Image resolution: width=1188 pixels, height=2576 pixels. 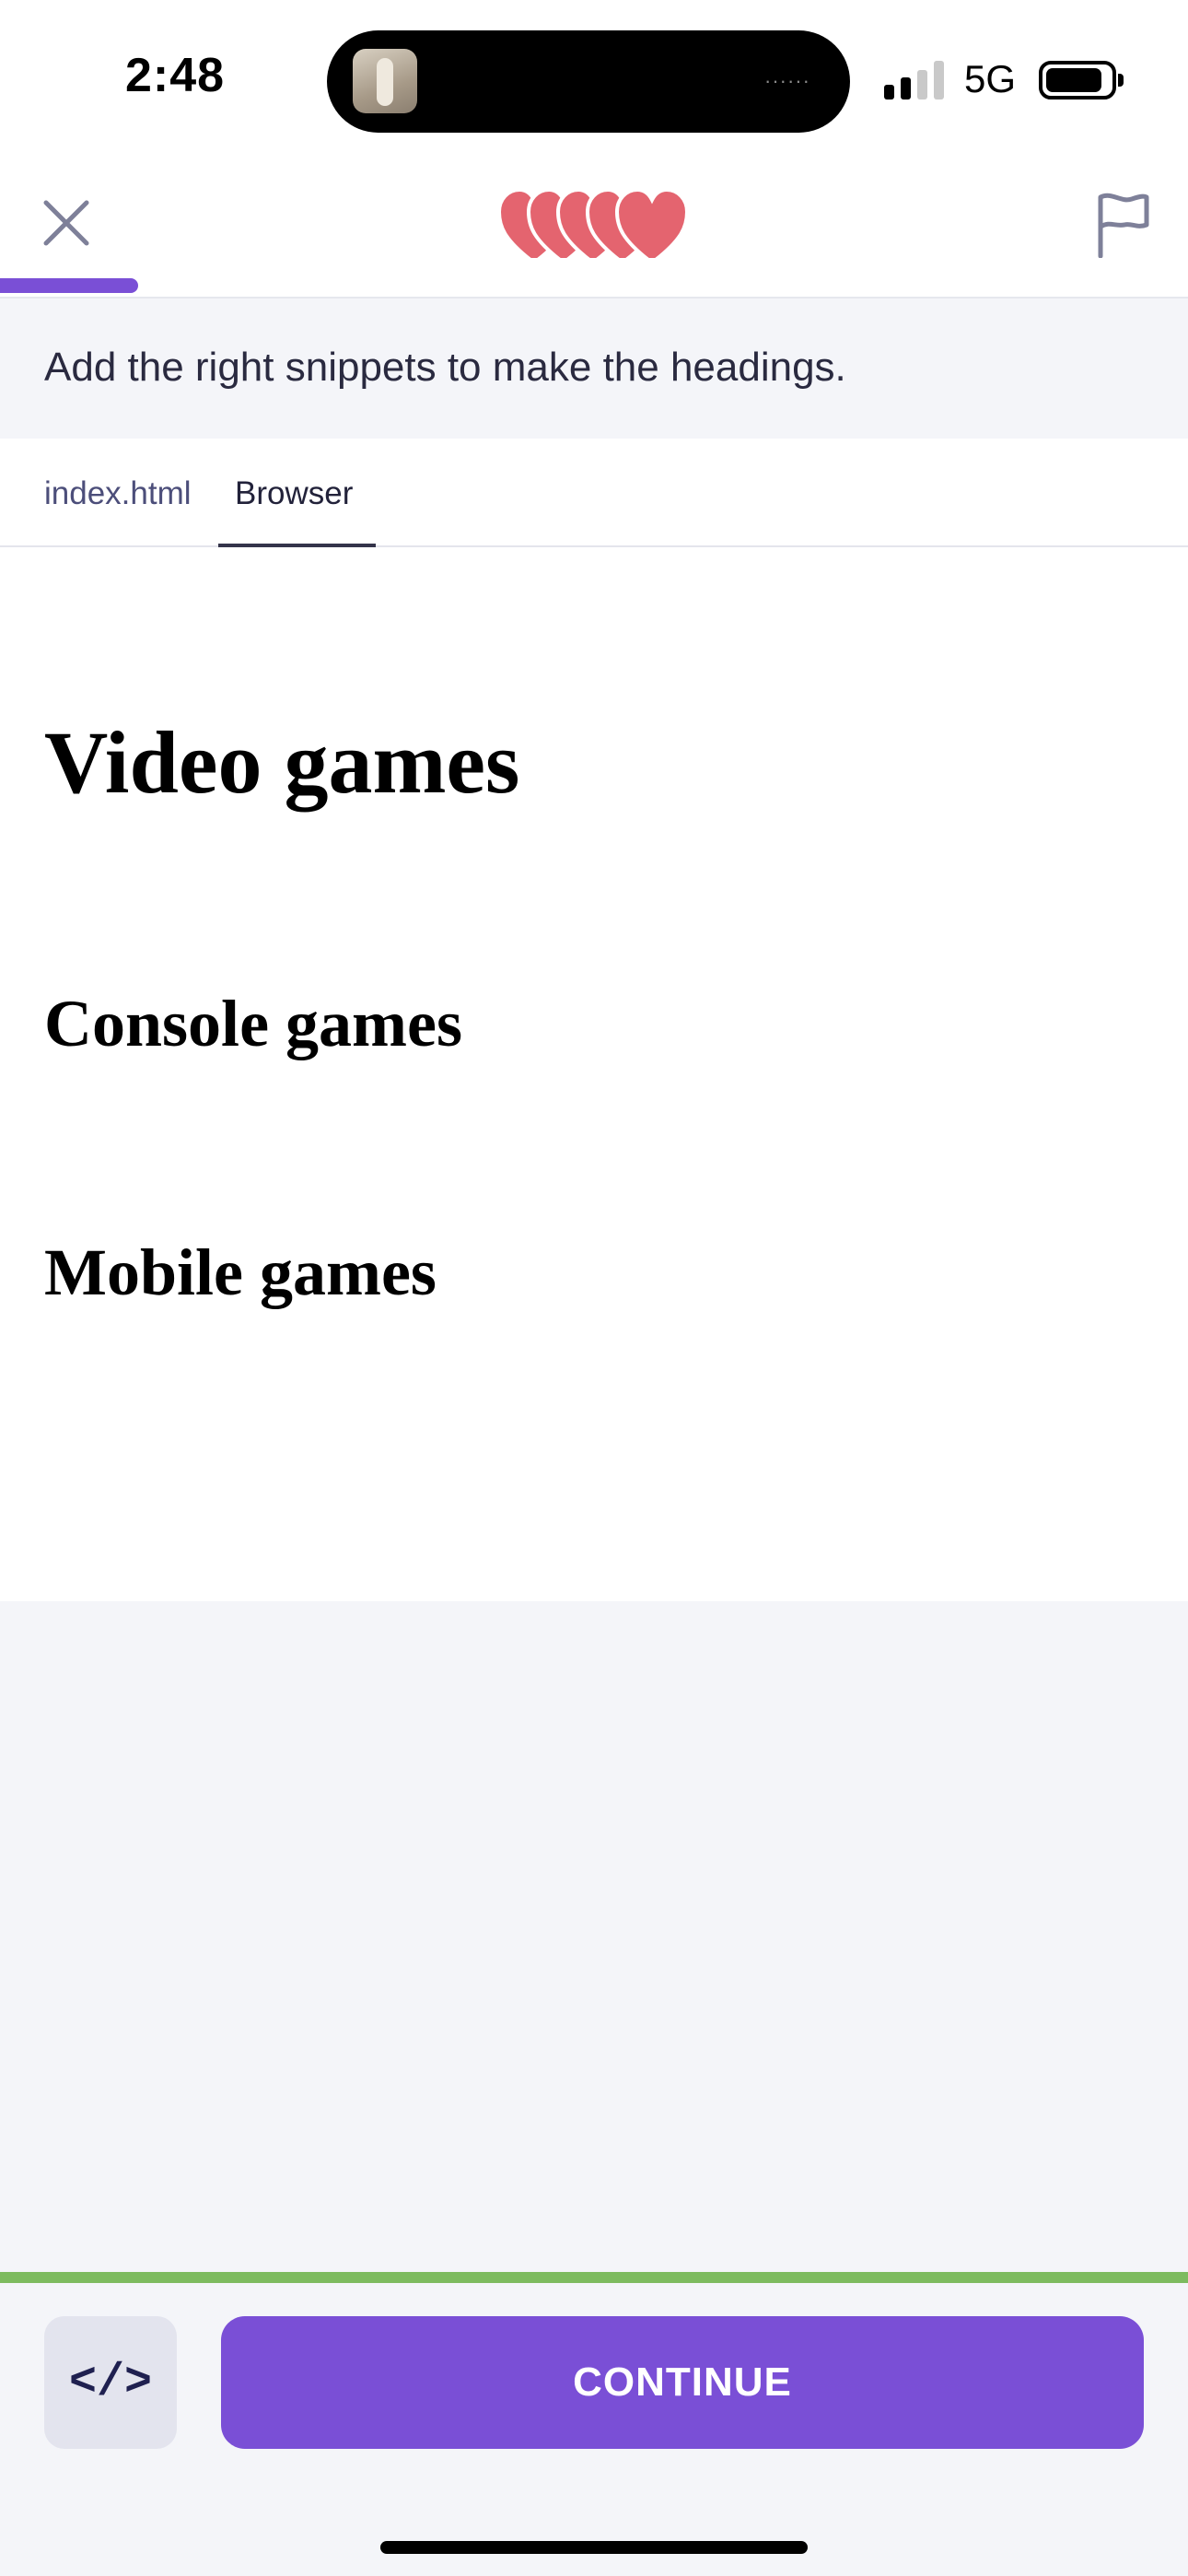 What do you see at coordinates (69, 285) in the screenshot?
I see `lesson-progress-fill` at bounding box center [69, 285].